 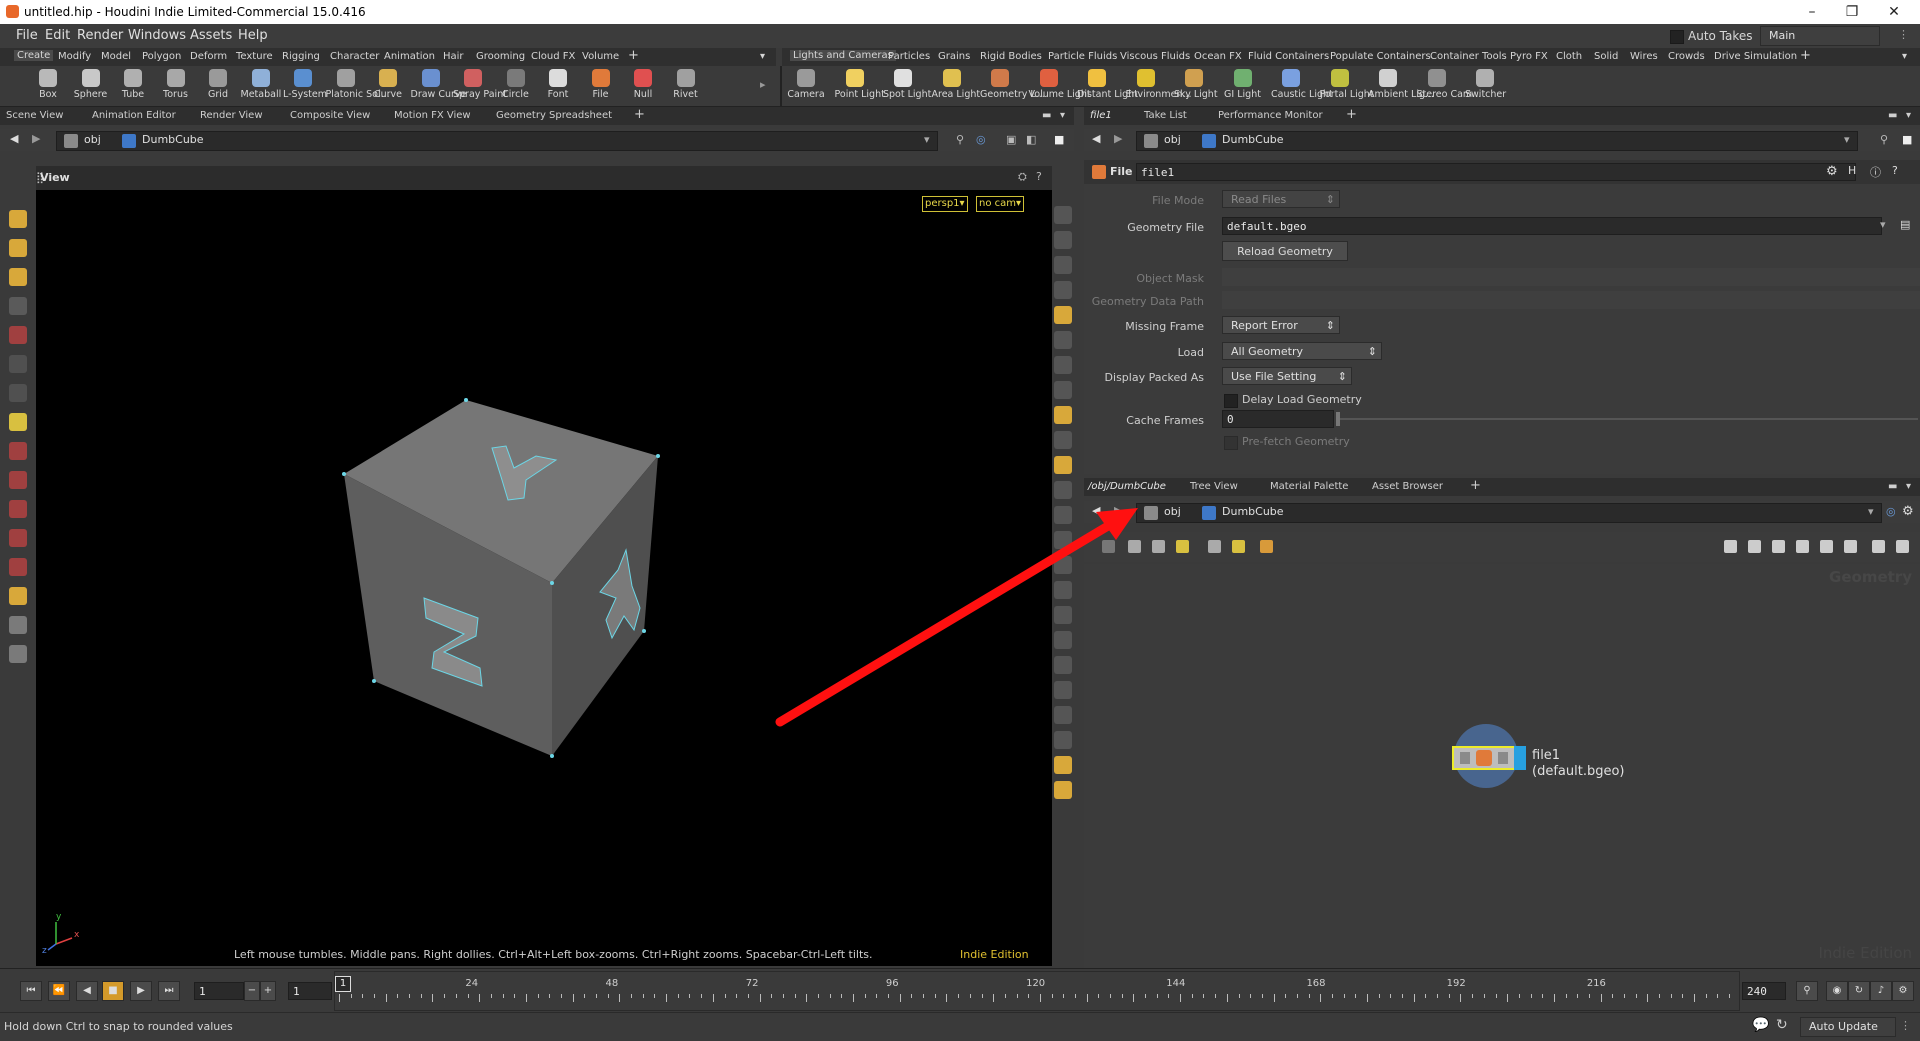 I want to click on play-button: ▶, so click(x=141, y=991).